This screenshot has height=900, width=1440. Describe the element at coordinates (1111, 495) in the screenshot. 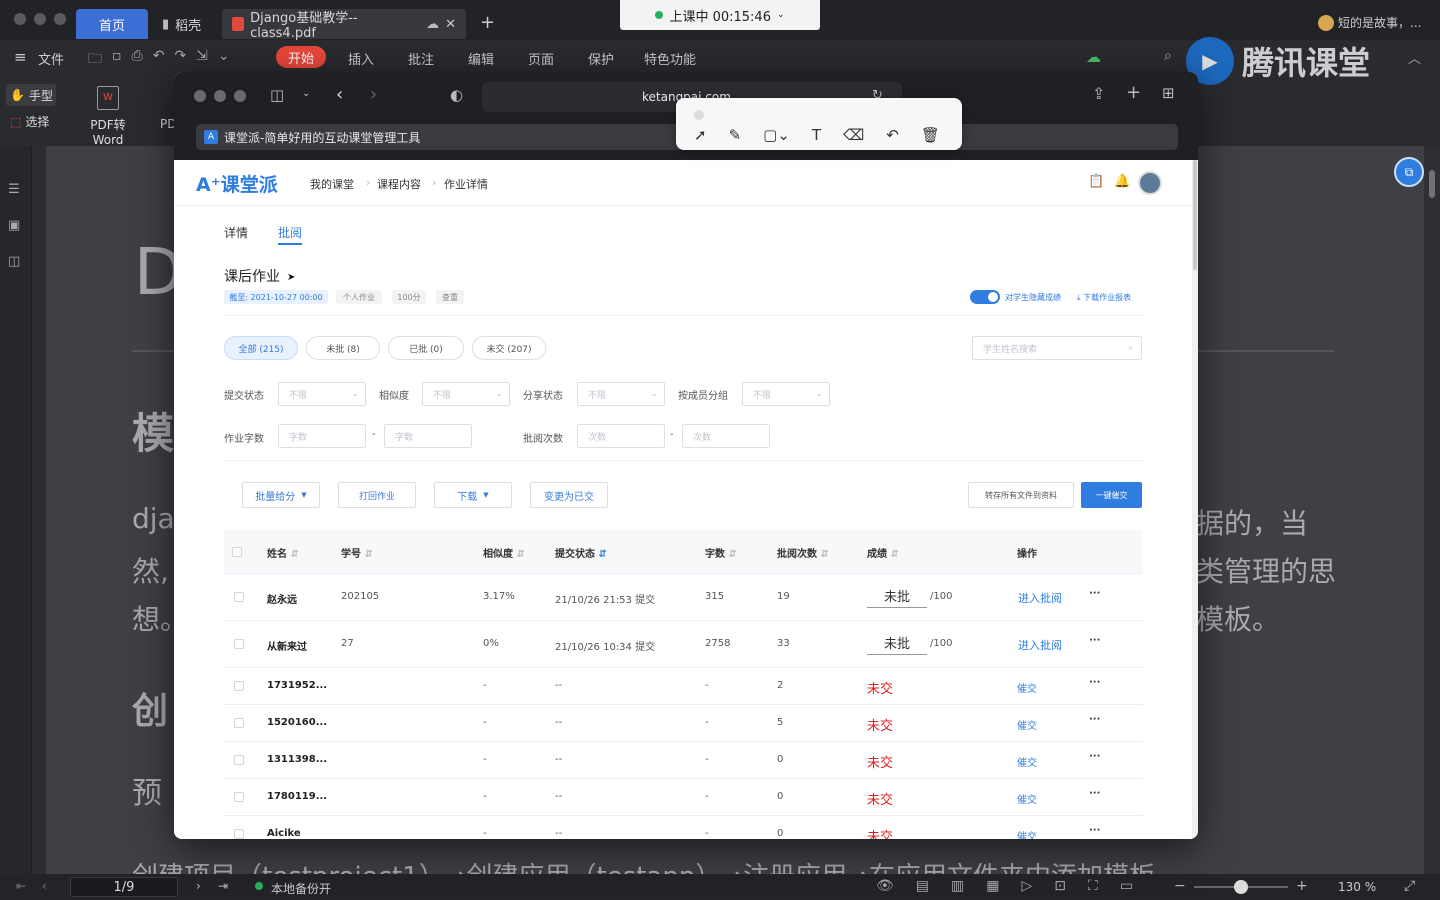

I see `remind-all-button: 一键催交` at that location.